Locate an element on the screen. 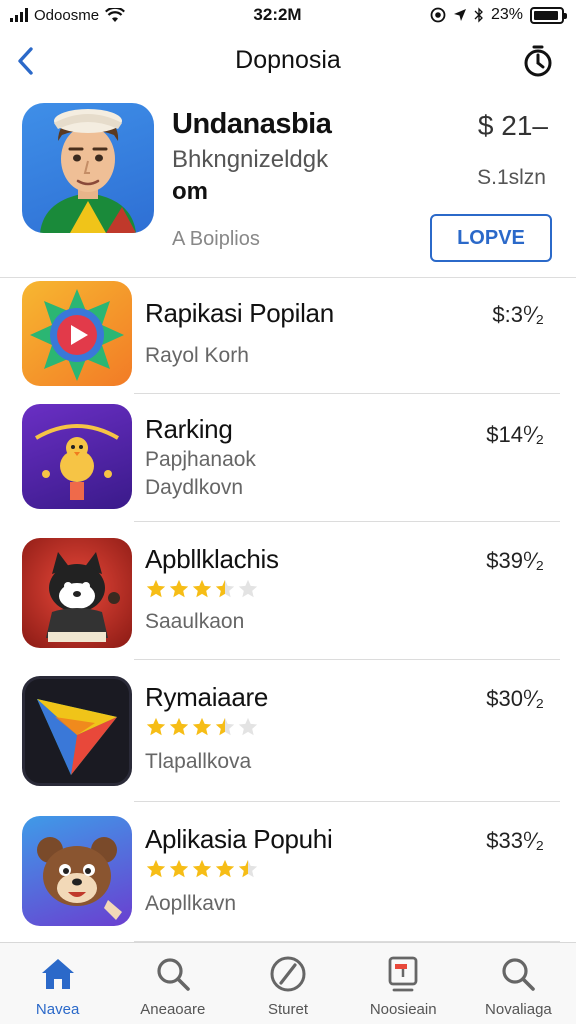 This screenshot has width=576, height=1024. tab-home: Navea is located at coordinates (57, 983).